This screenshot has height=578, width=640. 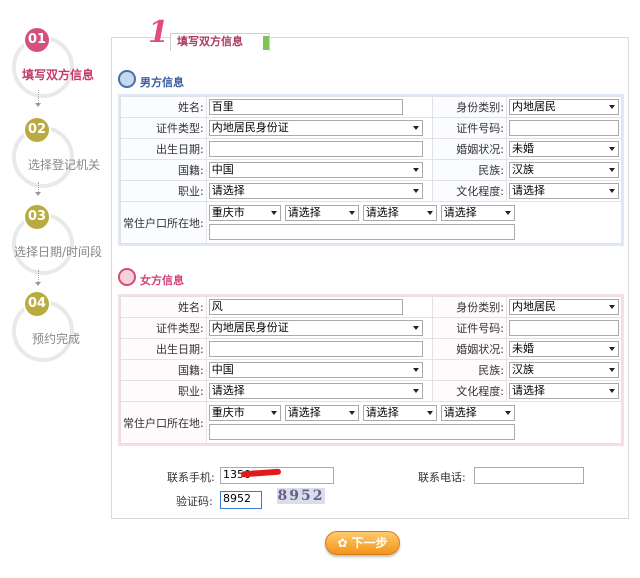 What do you see at coordinates (127, 79) in the screenshot?
I see `male-avatar-icon` at bounding box center [127, 79].